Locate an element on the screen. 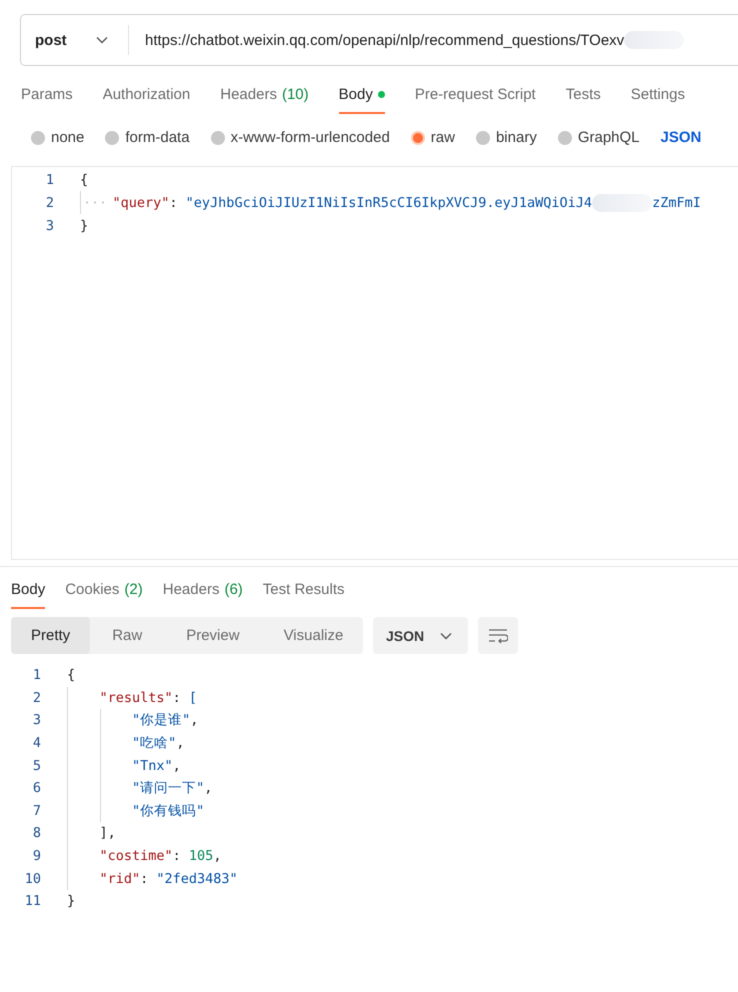 The height and width of the screenshot is (992, 738). json-value: "你有钱吗" is located at coordinates (168, 811).